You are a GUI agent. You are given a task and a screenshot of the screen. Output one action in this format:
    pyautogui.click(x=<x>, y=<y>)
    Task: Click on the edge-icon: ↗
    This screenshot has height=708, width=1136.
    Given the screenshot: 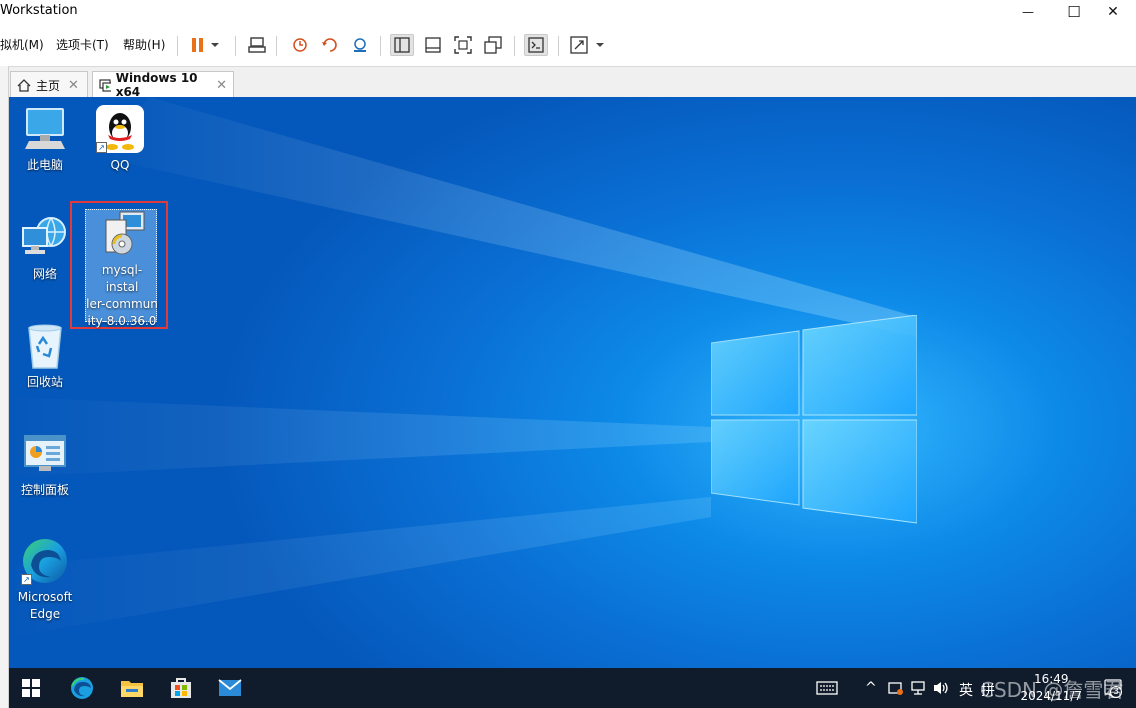 What is the action you would take?
    pyautogui.click(x=45, y=561)
    